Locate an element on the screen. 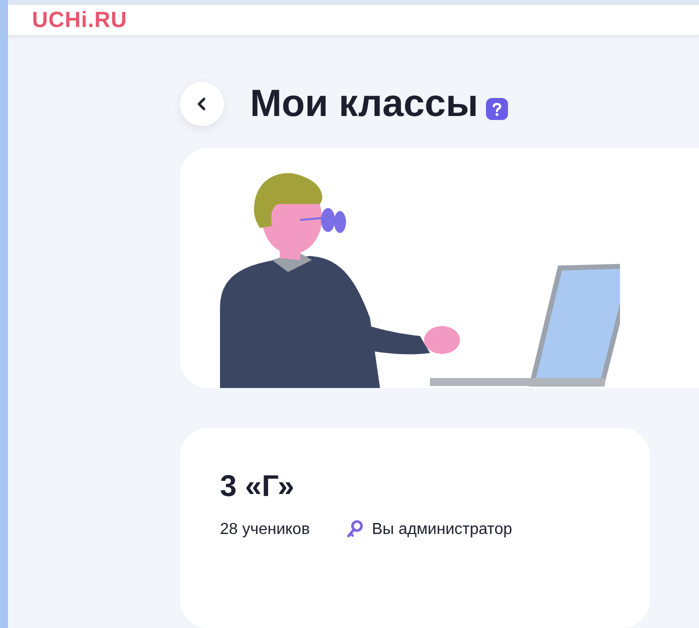 The image size is (699, 628). student-count: 28 учеников is located at coordinates (265, 530).